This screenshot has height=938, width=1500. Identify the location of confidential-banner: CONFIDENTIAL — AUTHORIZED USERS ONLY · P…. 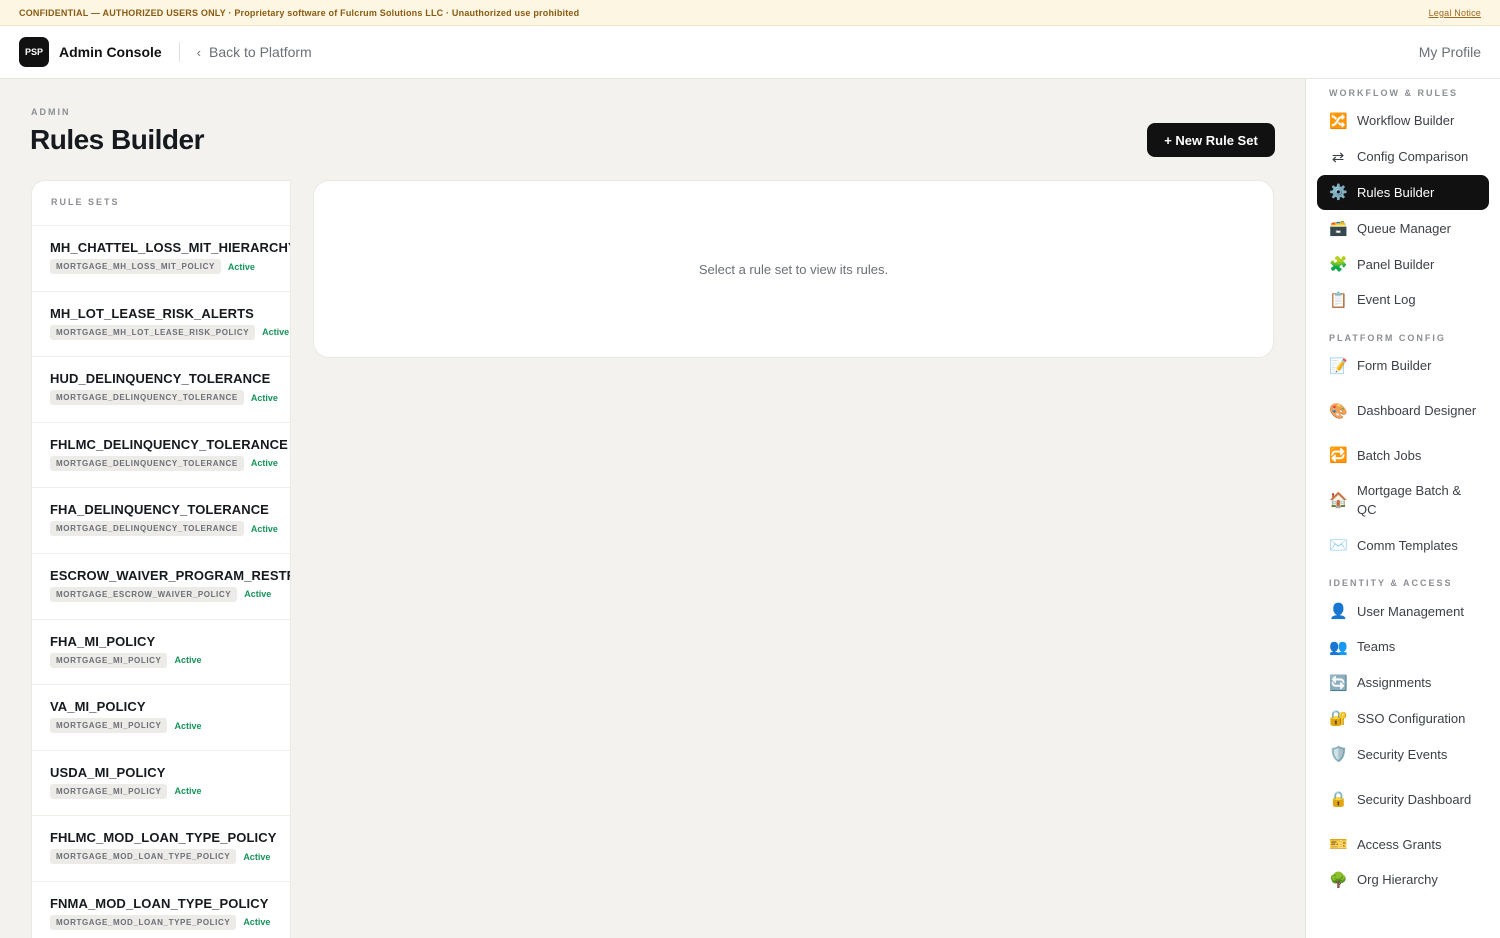
(750, 13).